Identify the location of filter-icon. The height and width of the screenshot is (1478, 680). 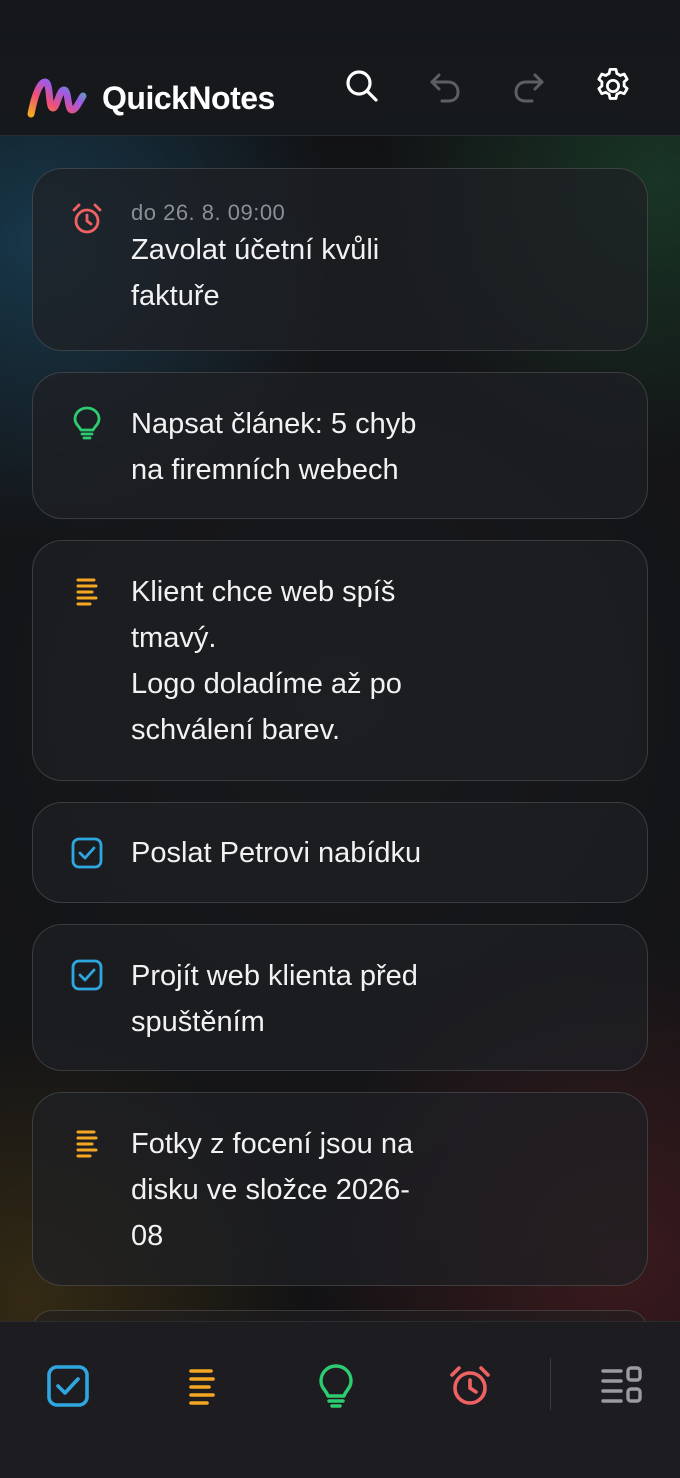
(621, 1384).